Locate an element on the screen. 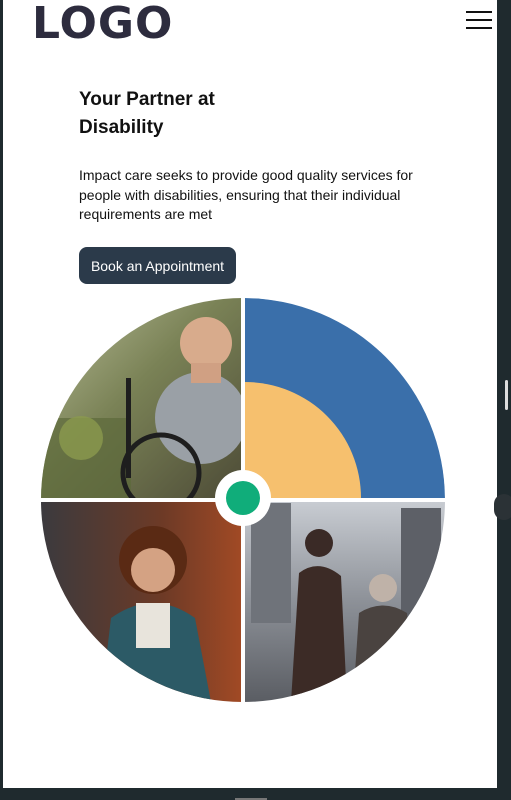 This screenshot has width=511, height=800. hamburger-menu-icon is located at coordinates (480, 20).